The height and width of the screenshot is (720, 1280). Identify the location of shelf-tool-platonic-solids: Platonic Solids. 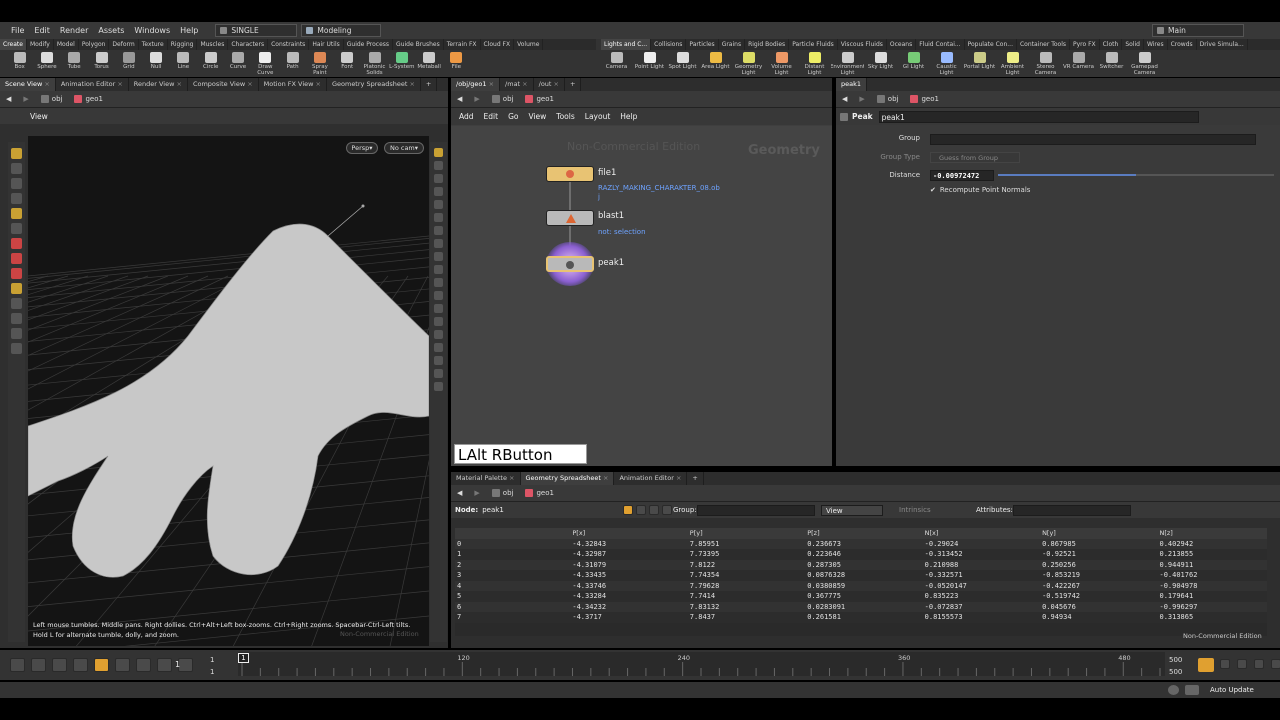
(374, 63).